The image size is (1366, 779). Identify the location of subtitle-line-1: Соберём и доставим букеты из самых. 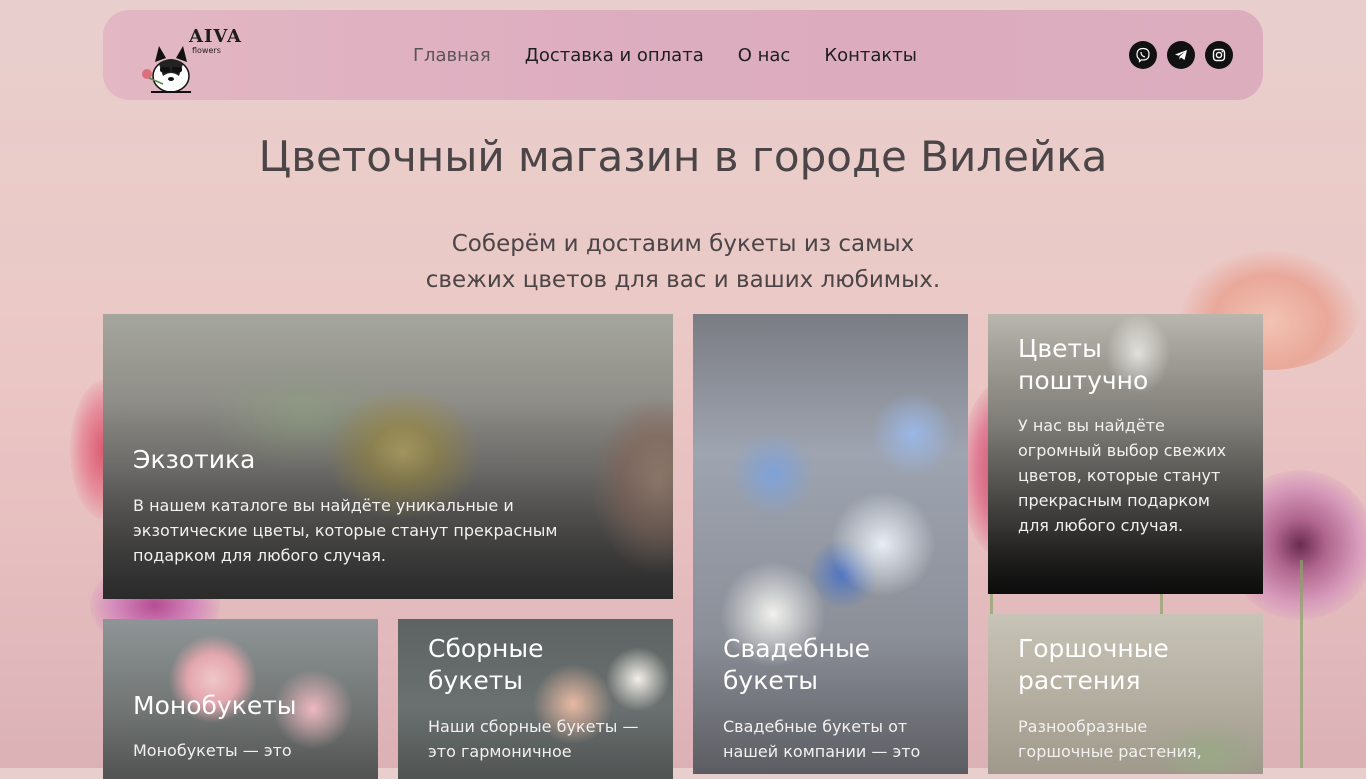
(683, 244).